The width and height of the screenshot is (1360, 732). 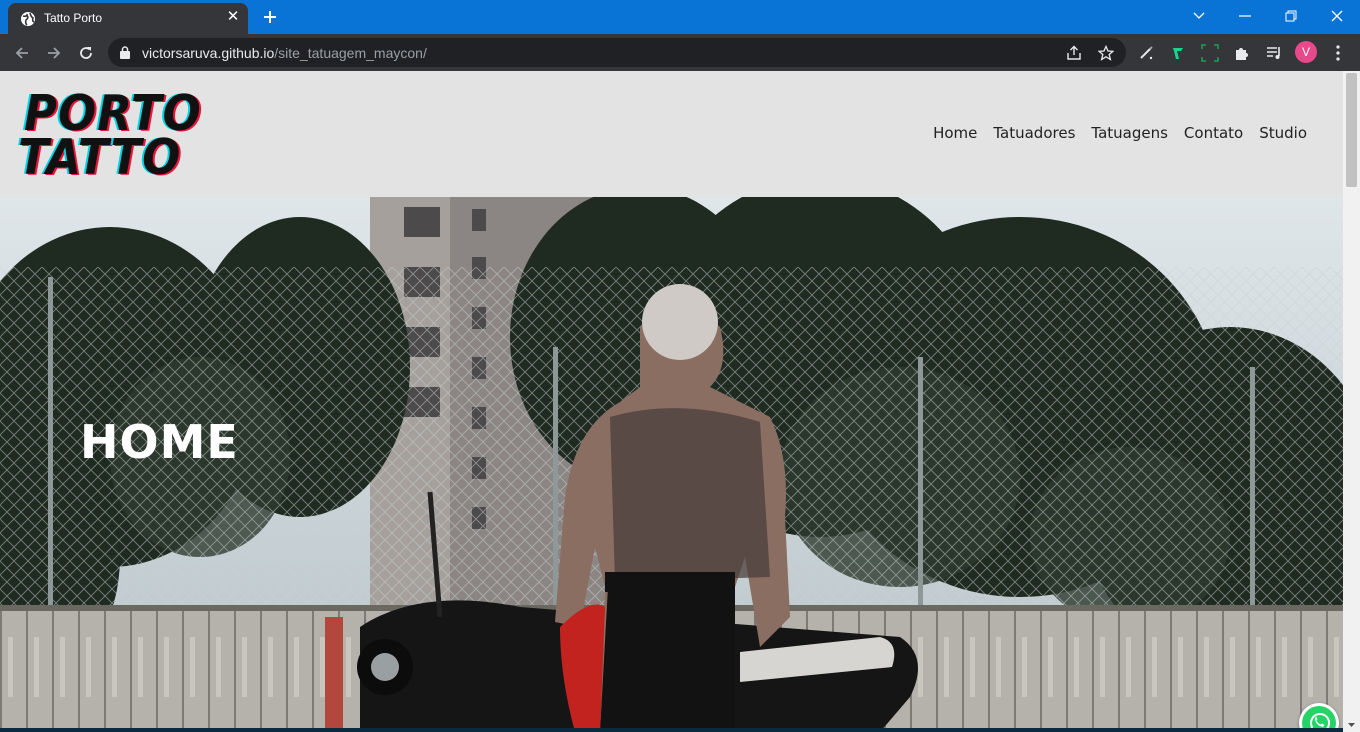 I want to click on main-nav: Home Tatuadores Tatuagens Contato Studio, so click(x=1120, y=133).